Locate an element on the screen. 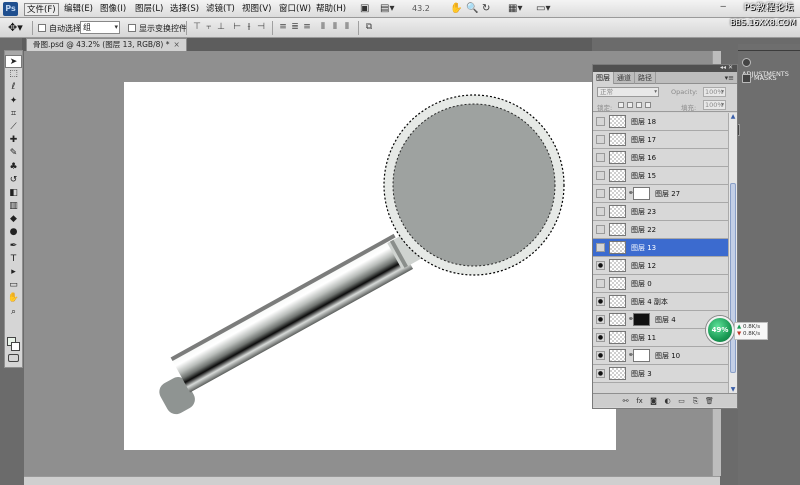 The width and height of the screenshot is (800, 485). align-left-icon: ⊢ is located at coordinates (237, 27).